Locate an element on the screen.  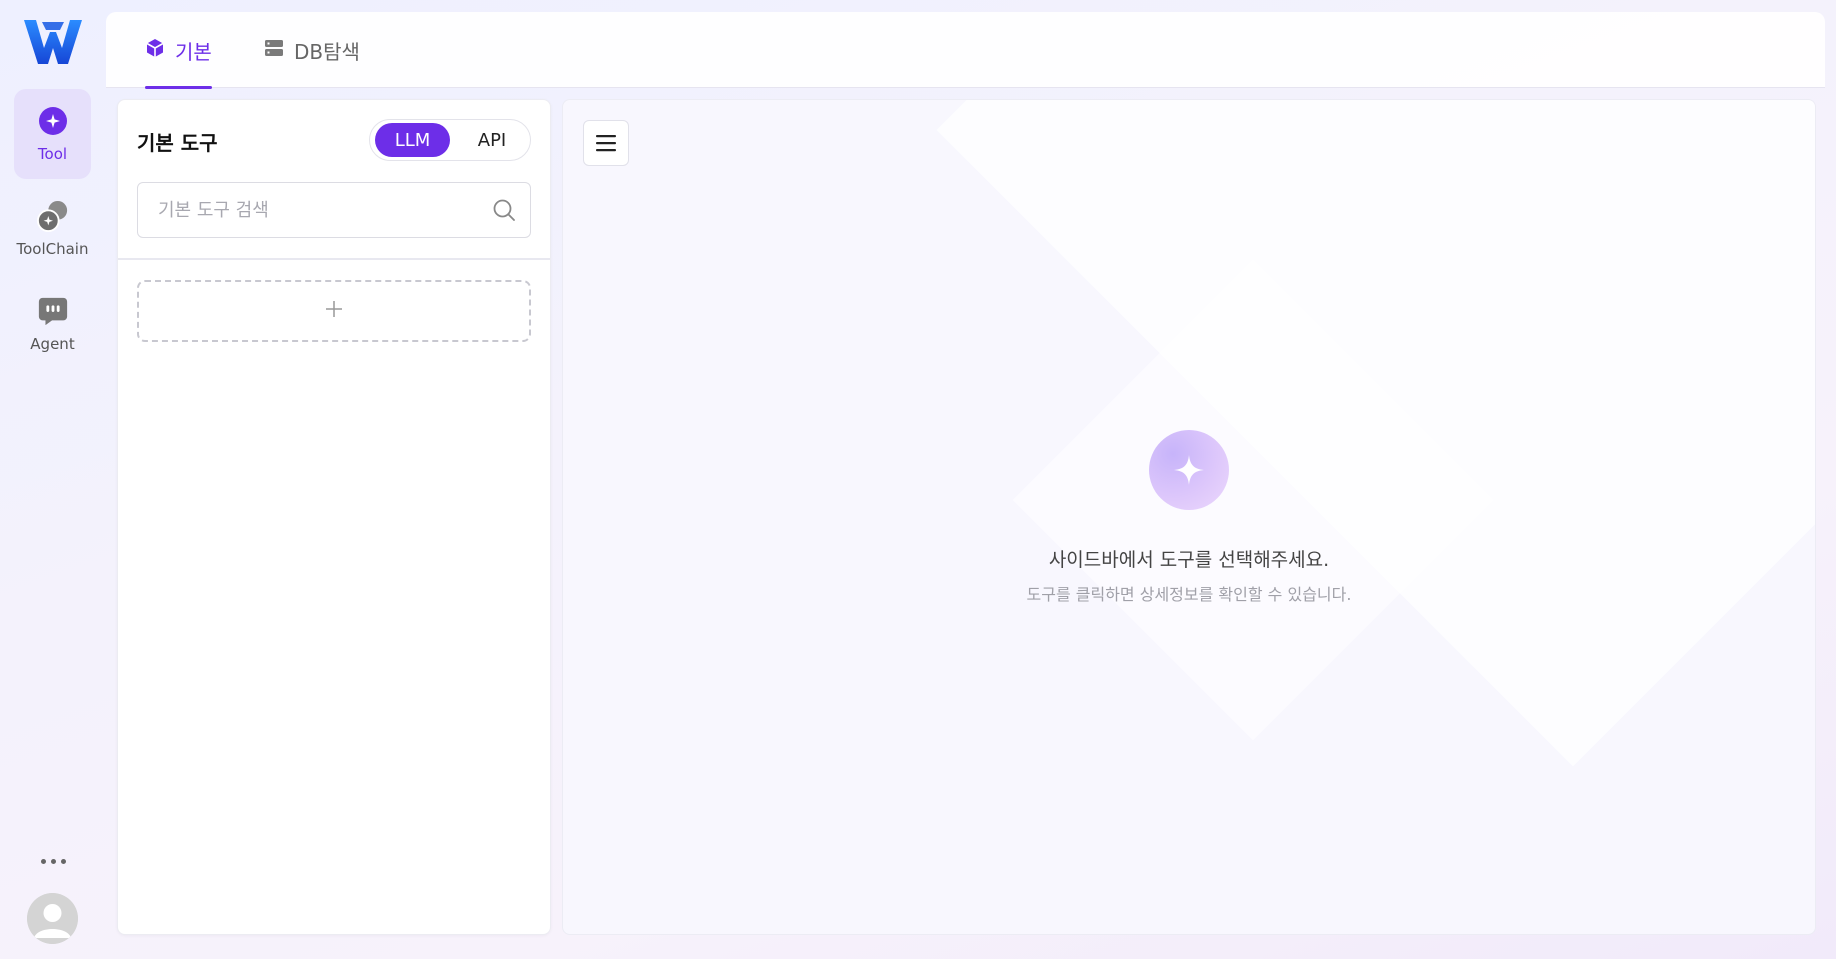
database-icon is located at coordinates (274, 50).